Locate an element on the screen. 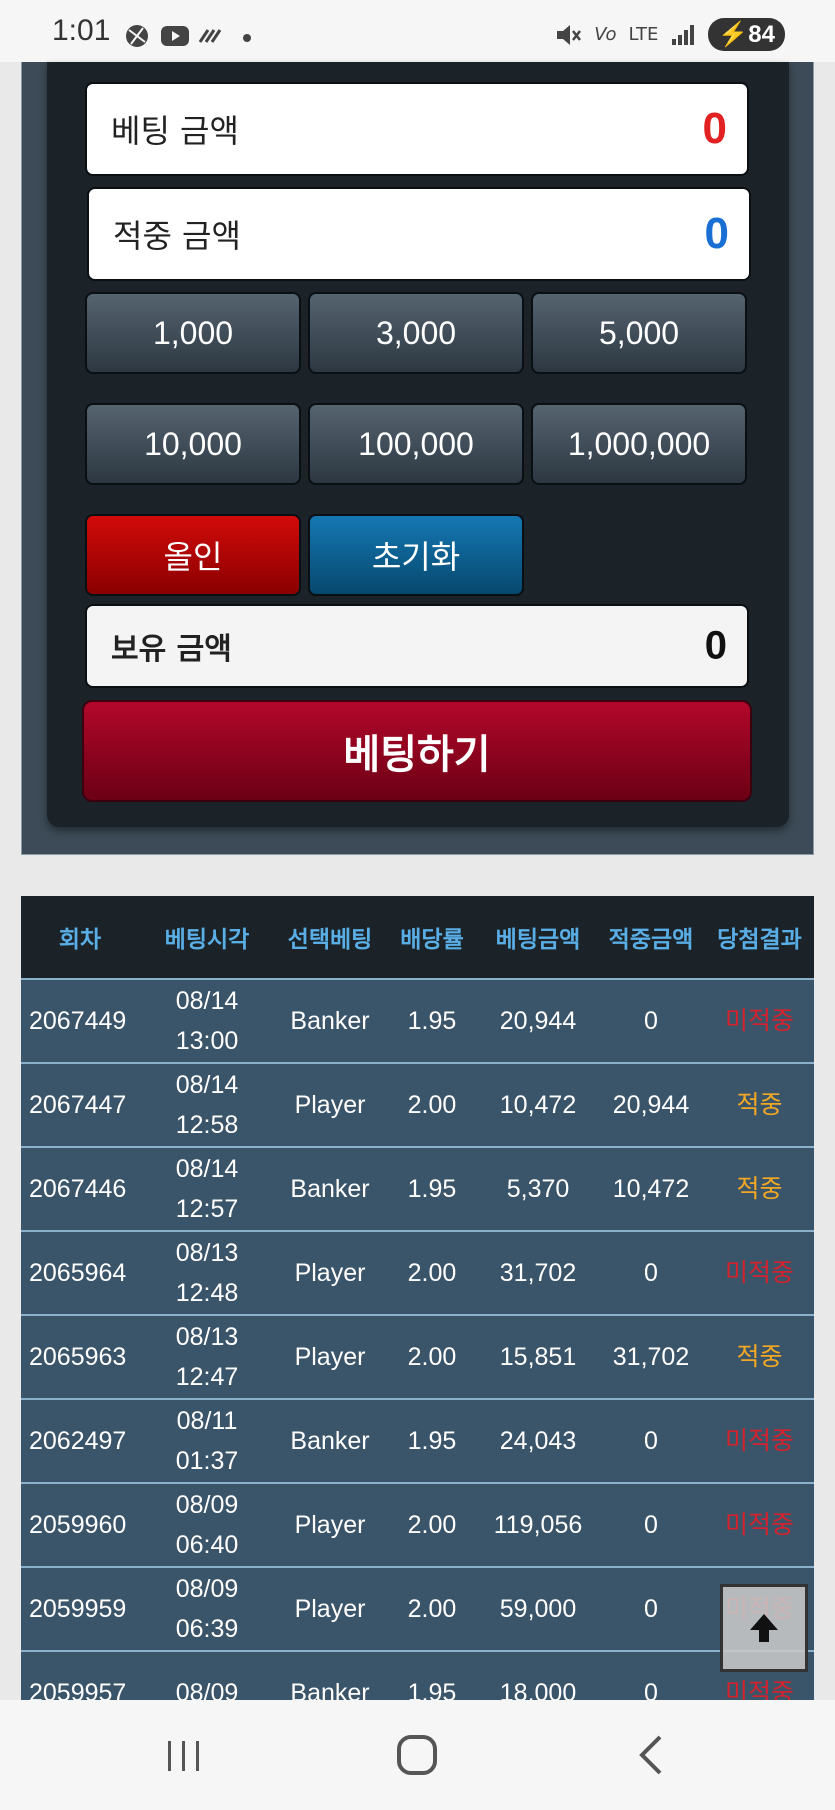 The width and height of the screenshot is (835, 1810). arrow-up-icon is located at coordinates (764, 1628).